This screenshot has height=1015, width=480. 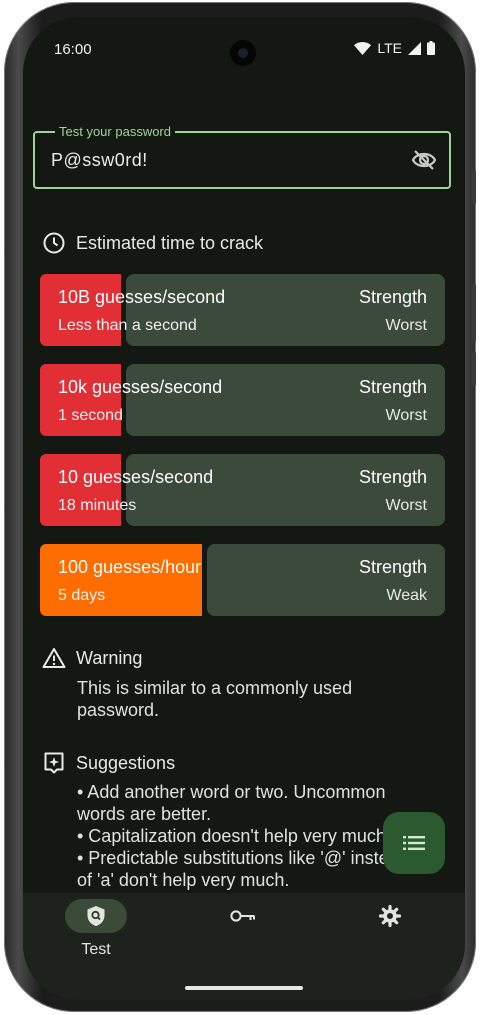 I want to click on password-field: Test your password, so click(x=242, y=156).